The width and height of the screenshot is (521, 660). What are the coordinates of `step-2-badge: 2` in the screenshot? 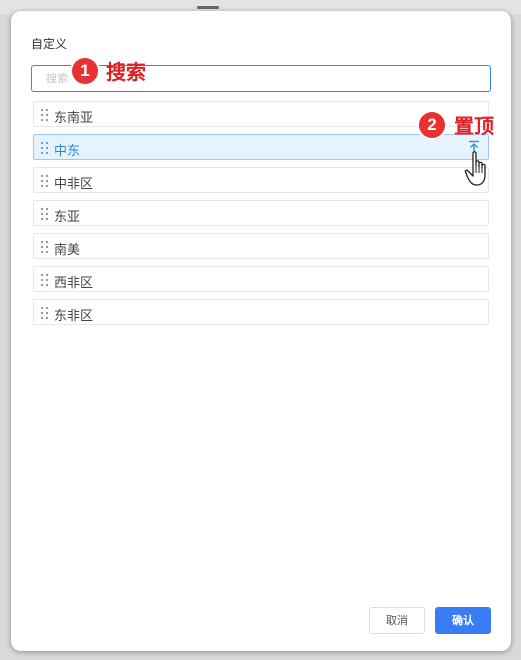 It's located at (432, 125).